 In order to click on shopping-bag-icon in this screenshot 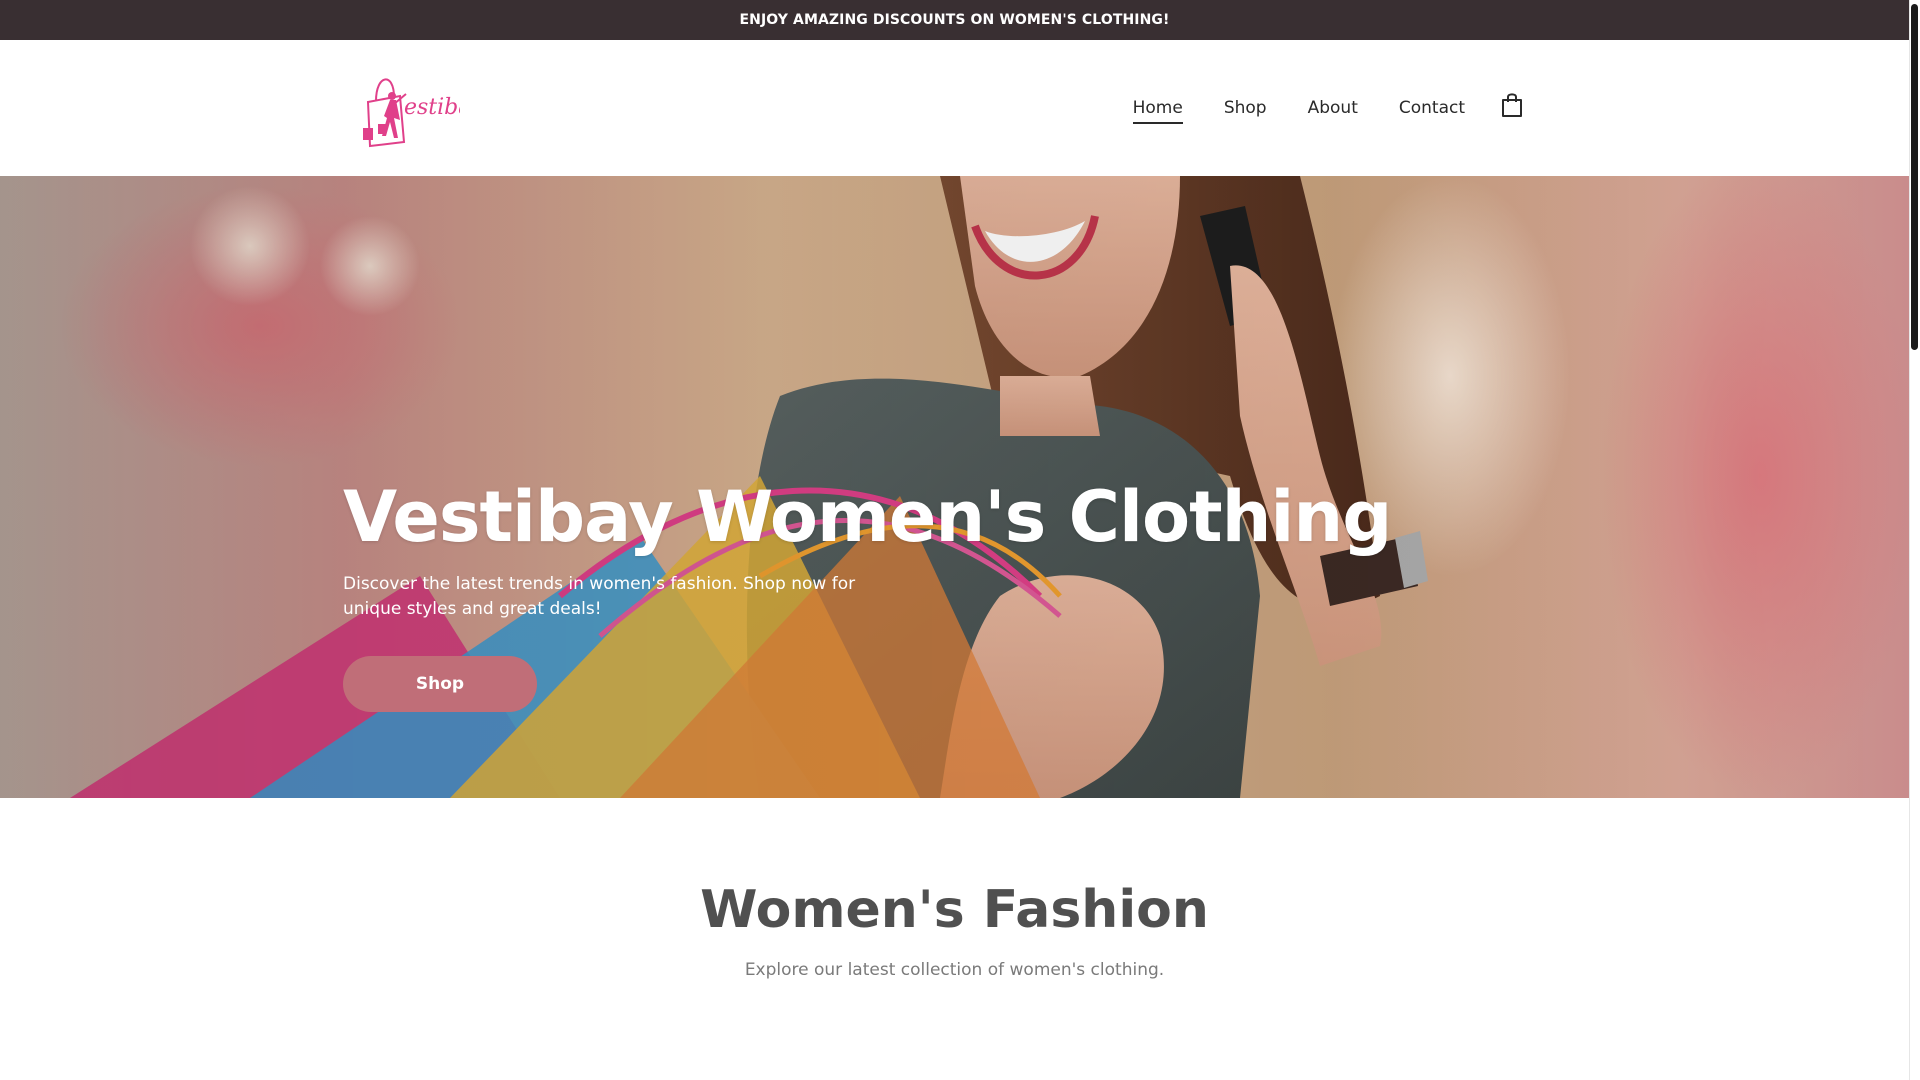, I will do `click(1512, 105)`.